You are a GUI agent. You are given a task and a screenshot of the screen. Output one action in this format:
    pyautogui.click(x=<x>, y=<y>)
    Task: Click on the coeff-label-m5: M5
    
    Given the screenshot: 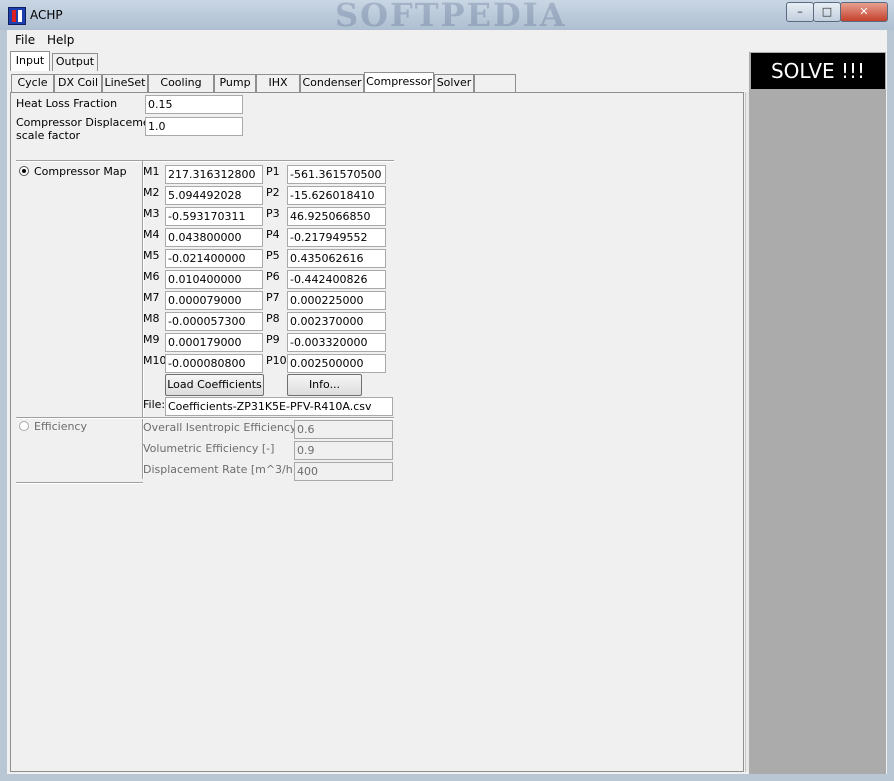 What is the action you would take?
    pyautogui.click(x=151, y=255)
    